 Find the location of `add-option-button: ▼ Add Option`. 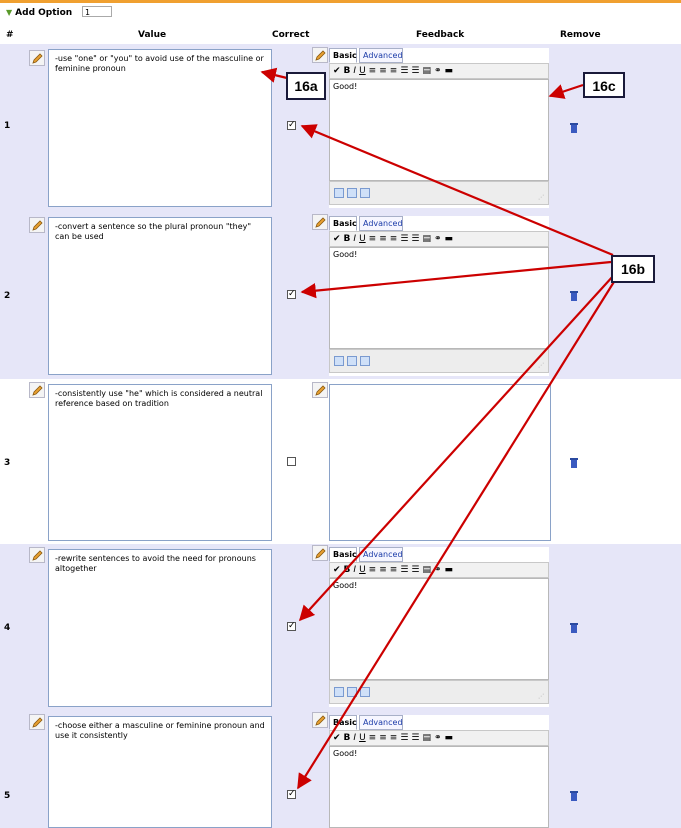

add-option-button: ▼ Add Option is located at coordinates (39, 13).